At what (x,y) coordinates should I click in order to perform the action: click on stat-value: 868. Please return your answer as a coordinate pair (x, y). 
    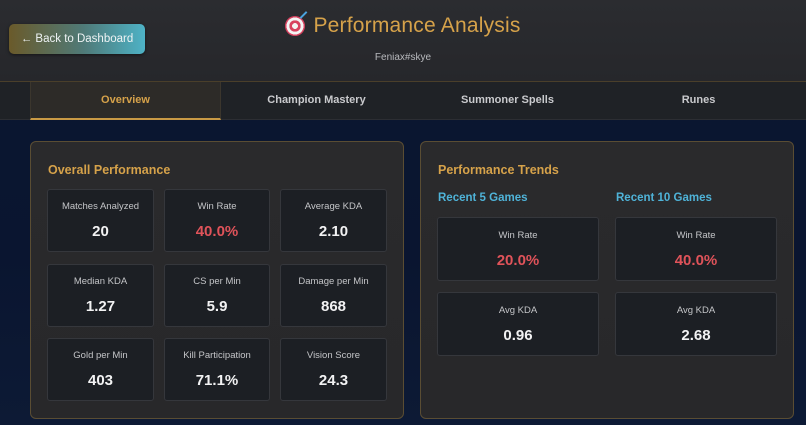
    Looking at the image, I should click on (333, 306).